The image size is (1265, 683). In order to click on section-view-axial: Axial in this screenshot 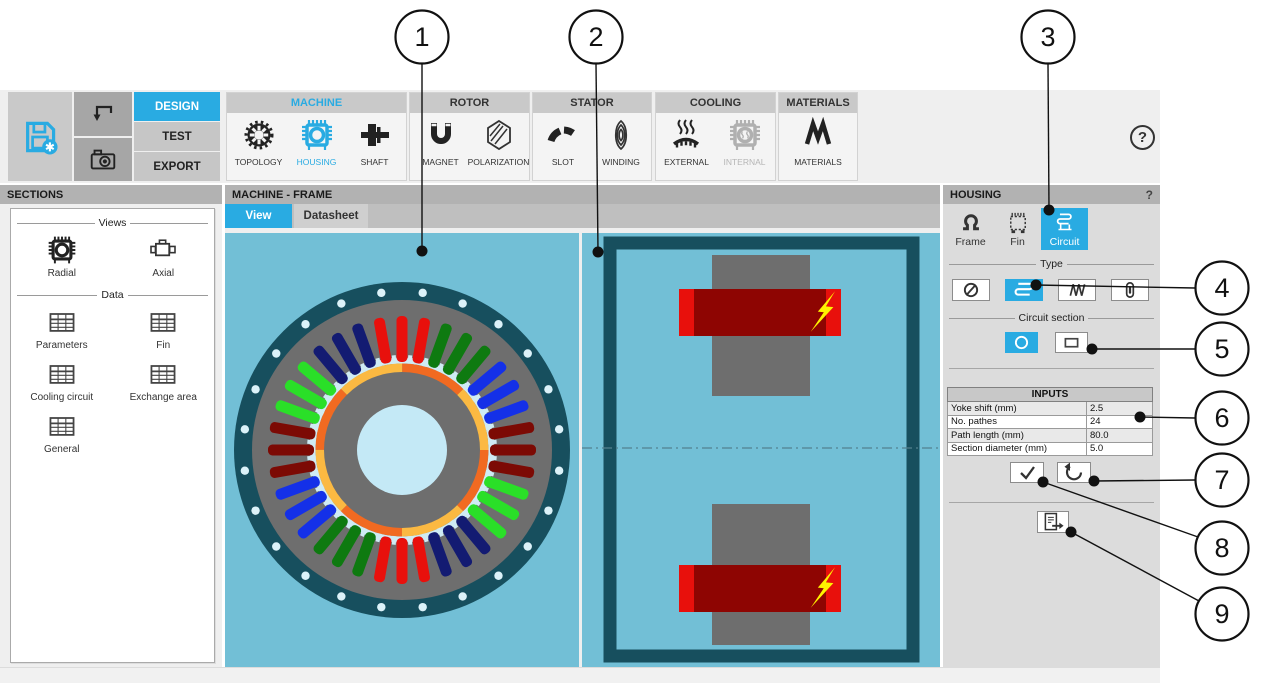, I will do `click(163, 254)`.